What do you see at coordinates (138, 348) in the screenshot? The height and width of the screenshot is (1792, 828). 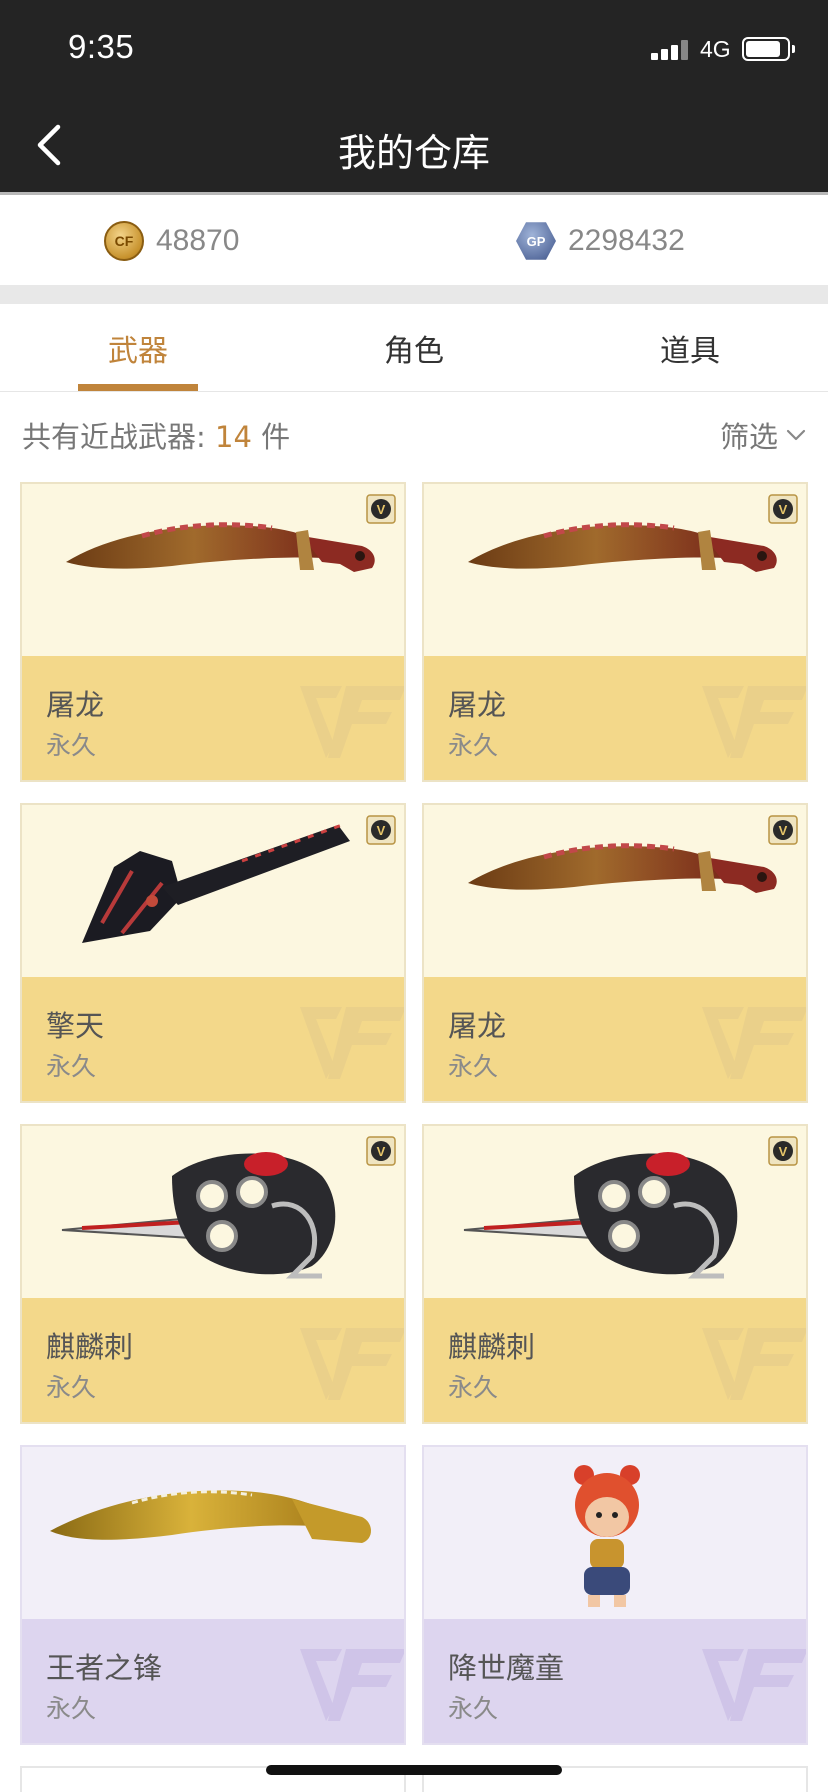 I see `tab-weapons: 武器` at bounding box center [138, 348].